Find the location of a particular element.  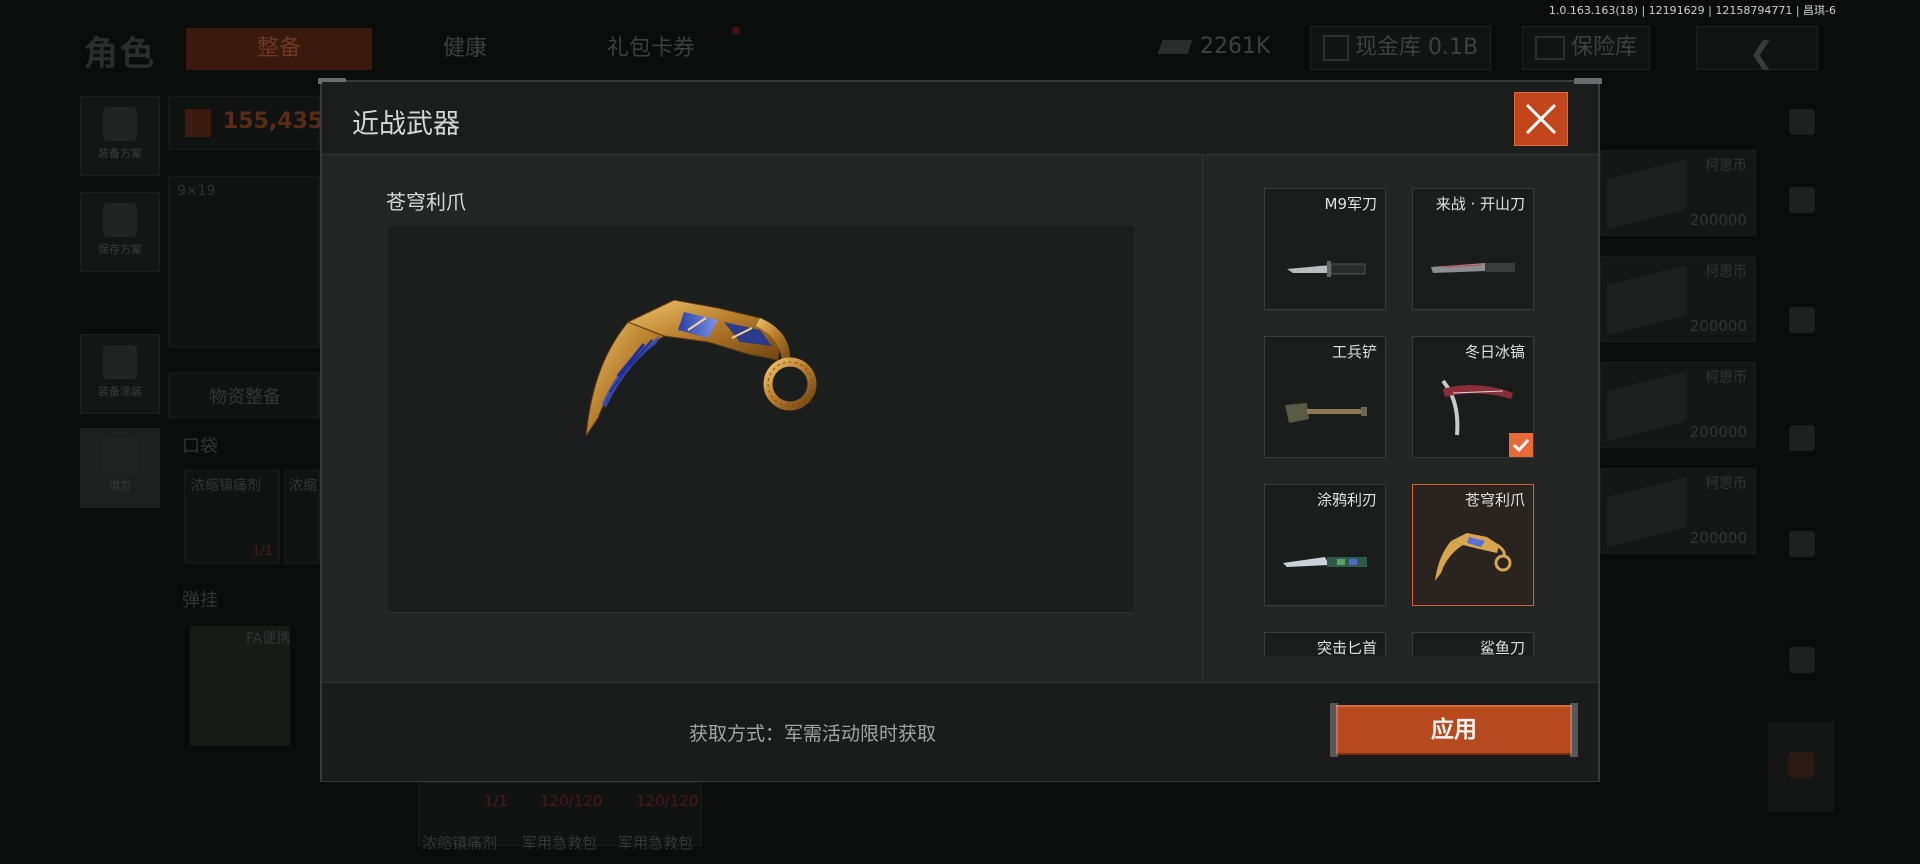

weapon-item-graffiti-blade: 涂鸦利刃 is located at coordinates (1325, 545).